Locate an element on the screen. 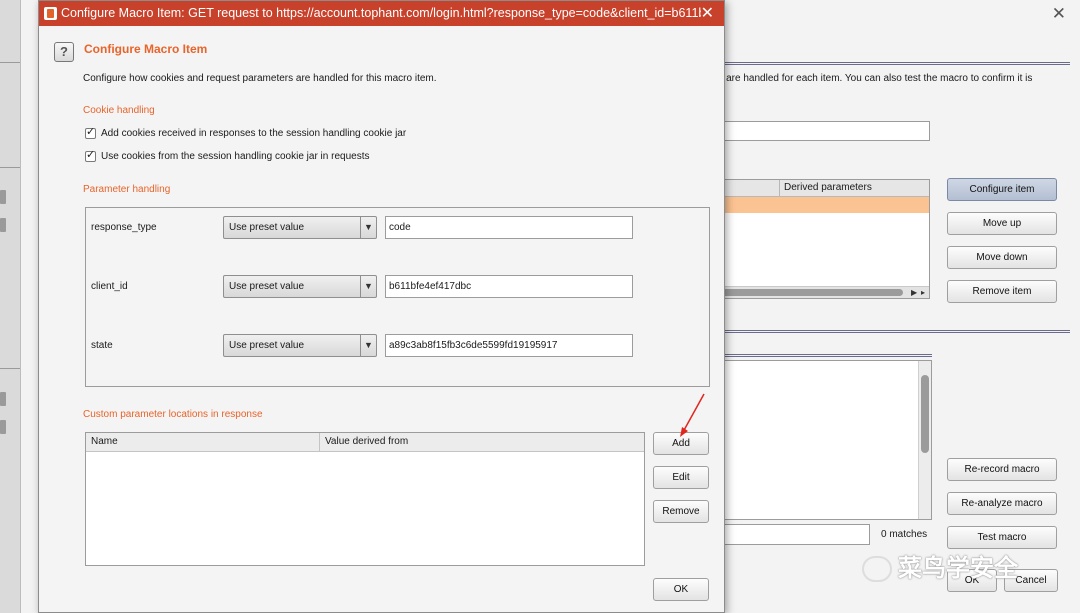  vertical-scrollbar is located at coordinates (924, 440).